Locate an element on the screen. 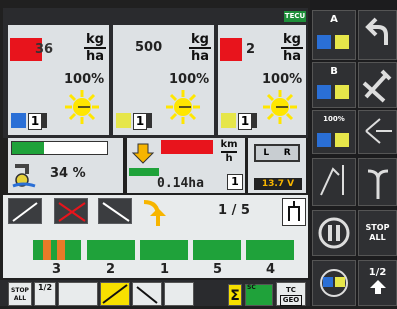  boundary-spread-button is located at coordinates (377, 132).